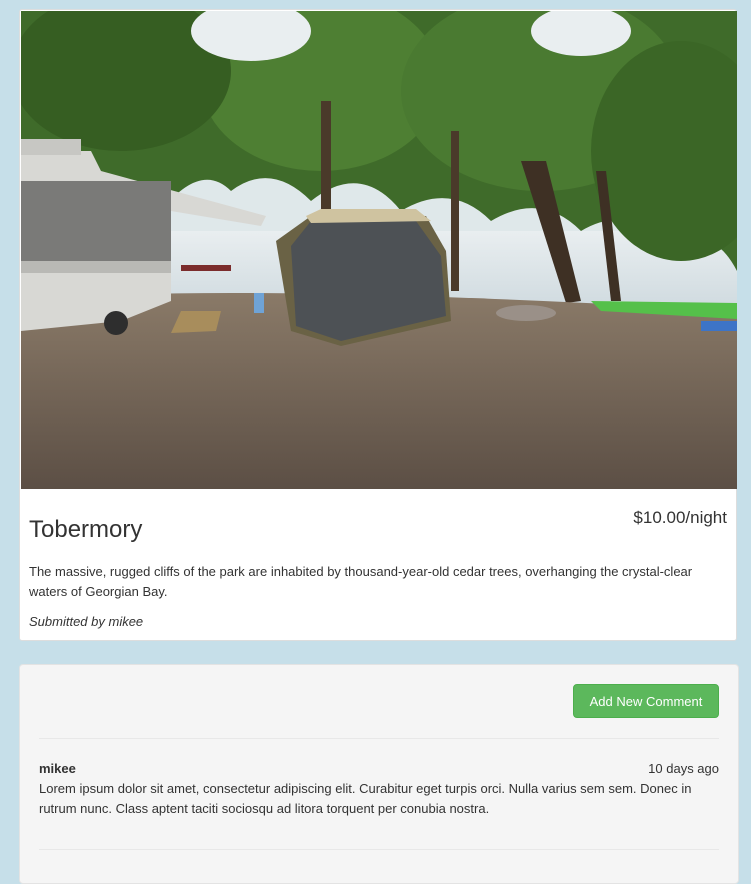  I want to click on comment-timestamp: 10 days ago, so click(683, 768).